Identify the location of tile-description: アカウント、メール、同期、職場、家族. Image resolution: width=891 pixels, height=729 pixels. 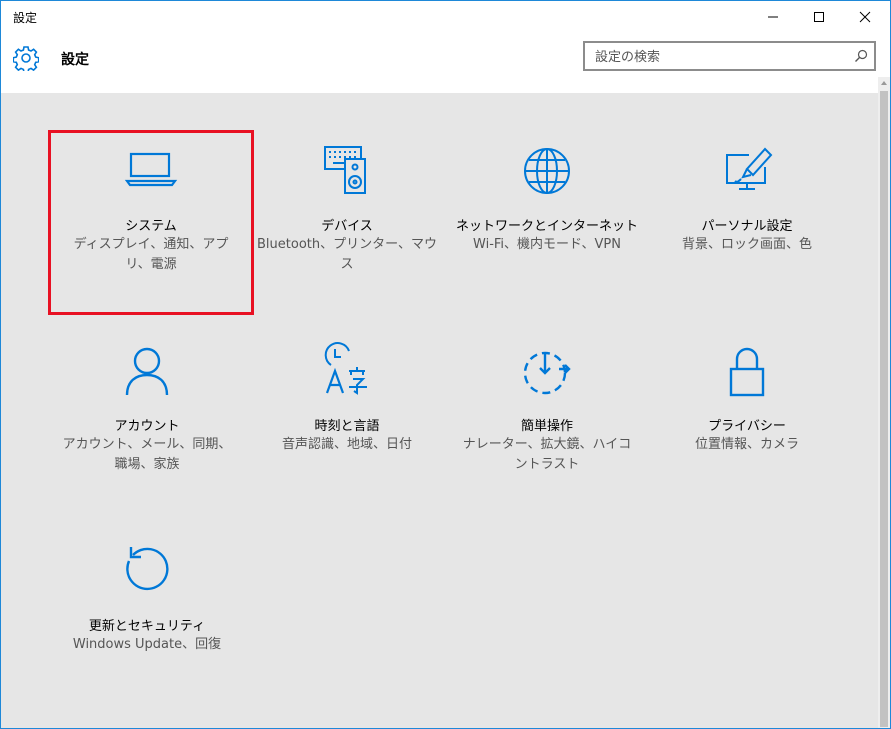
(147, 454).